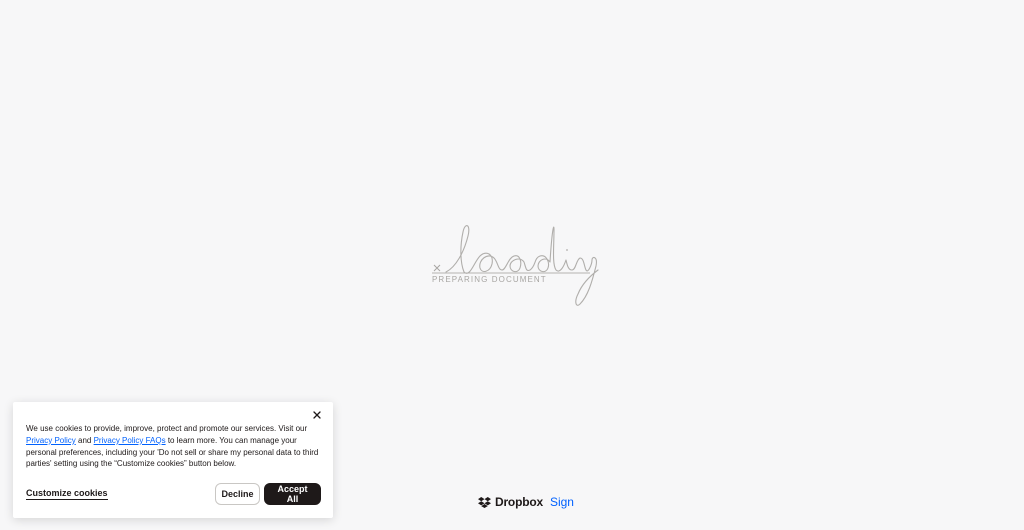  What do you see at coordinates (67, 494) in the screenshot?
I see `customize-cookies-button: Customize cookies` at bounding box center [67, 494].